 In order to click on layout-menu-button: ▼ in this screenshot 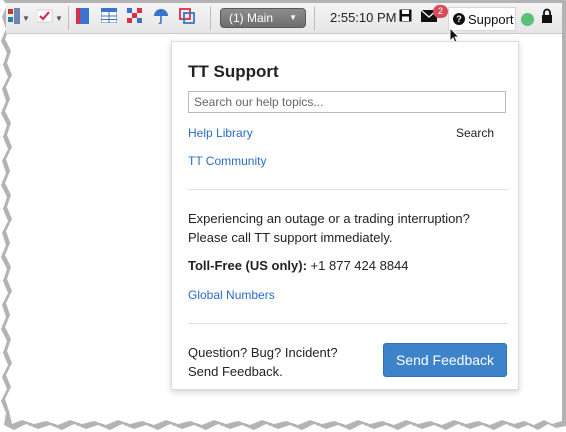, I will do `click(19, 18)`.